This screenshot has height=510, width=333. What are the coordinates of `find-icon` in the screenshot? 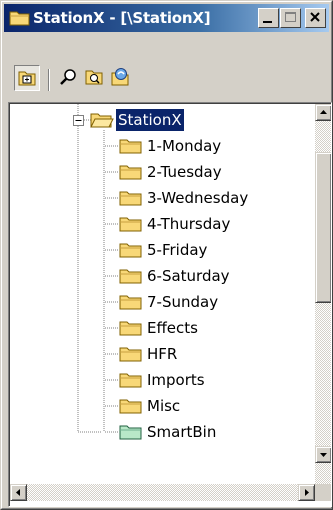 It's located at (68, 77).